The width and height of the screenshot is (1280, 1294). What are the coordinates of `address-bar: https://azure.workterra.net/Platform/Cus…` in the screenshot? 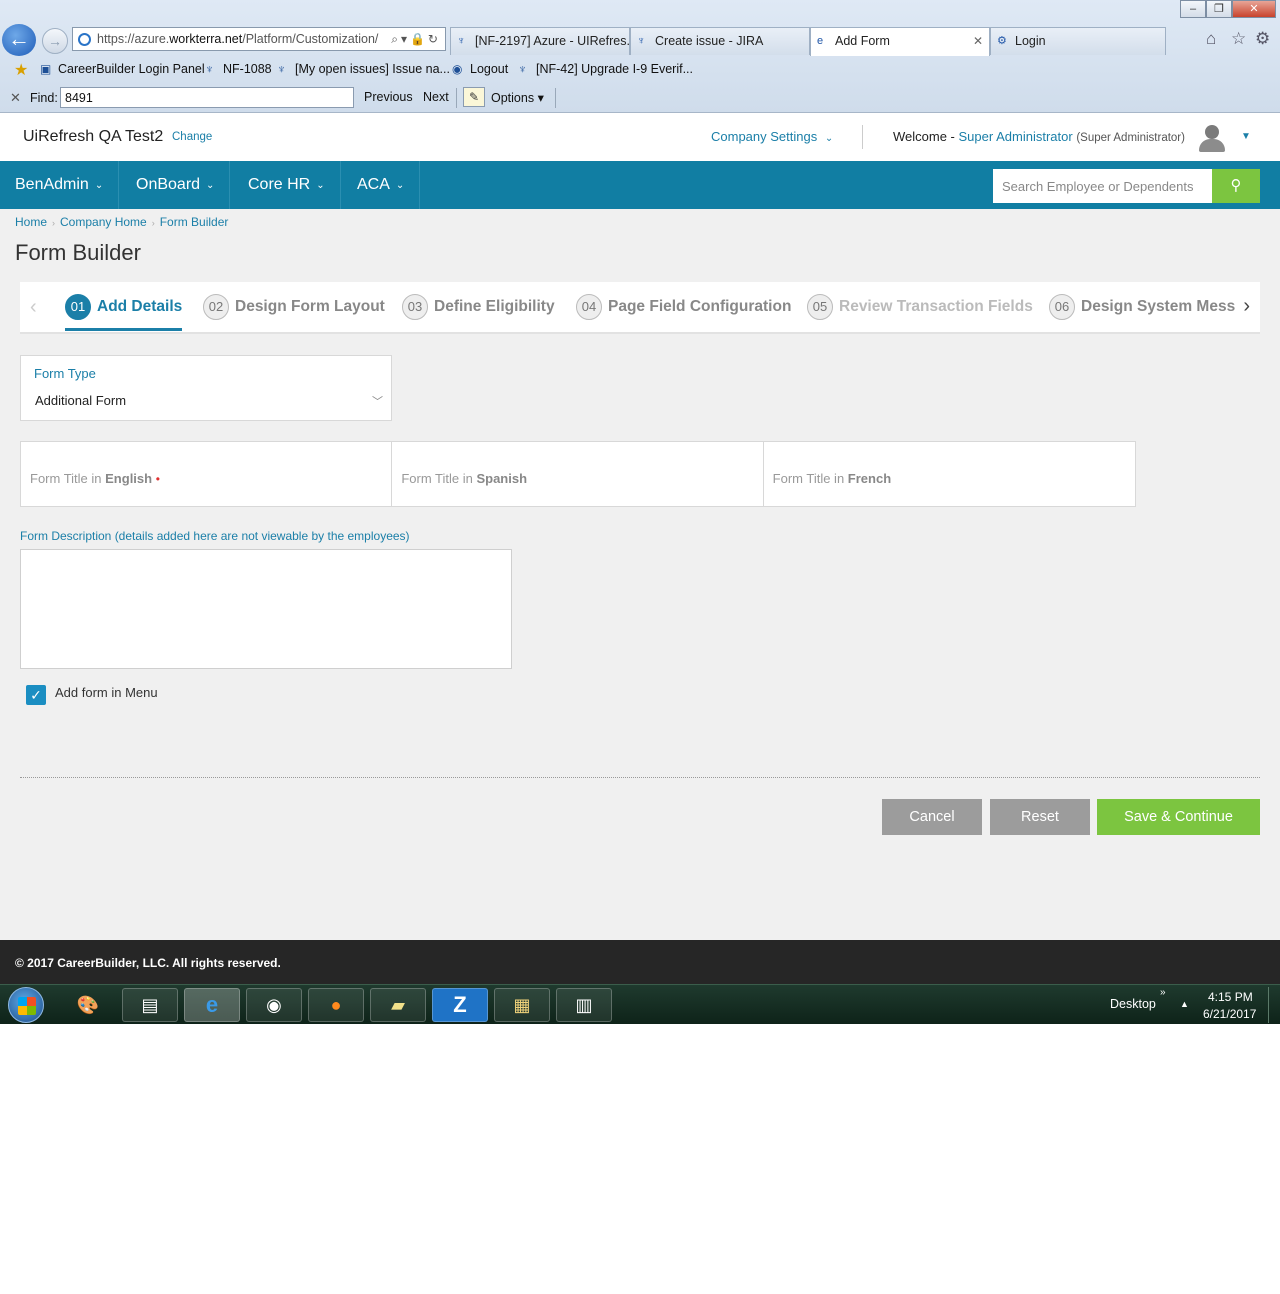 It's located at (259, 39).